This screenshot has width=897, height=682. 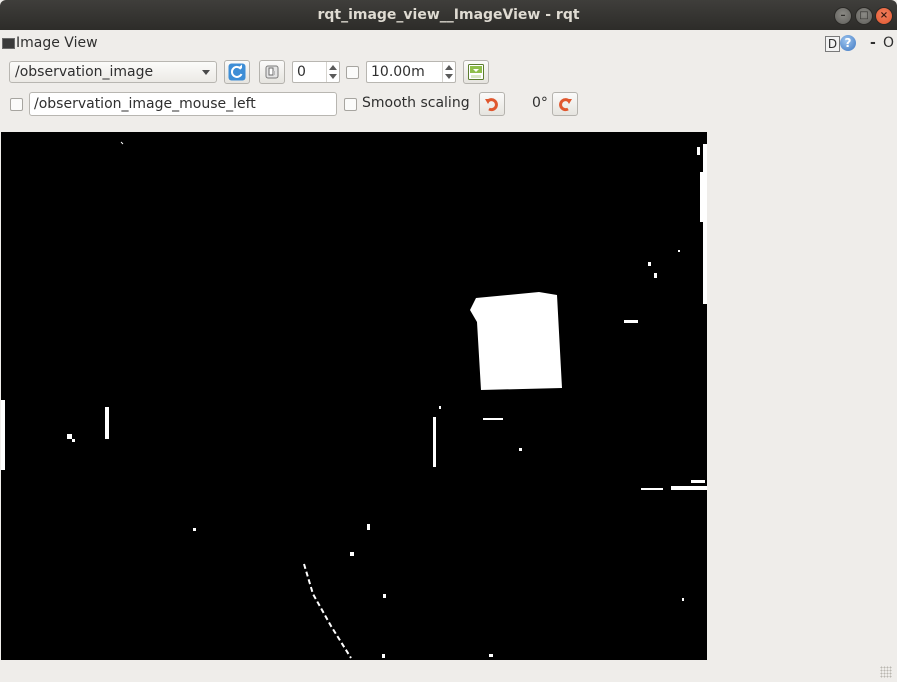 I want to click on window-titlebar: rqt_image_view__ImageView - rqt – □ ×, so click(x=448, y=15).